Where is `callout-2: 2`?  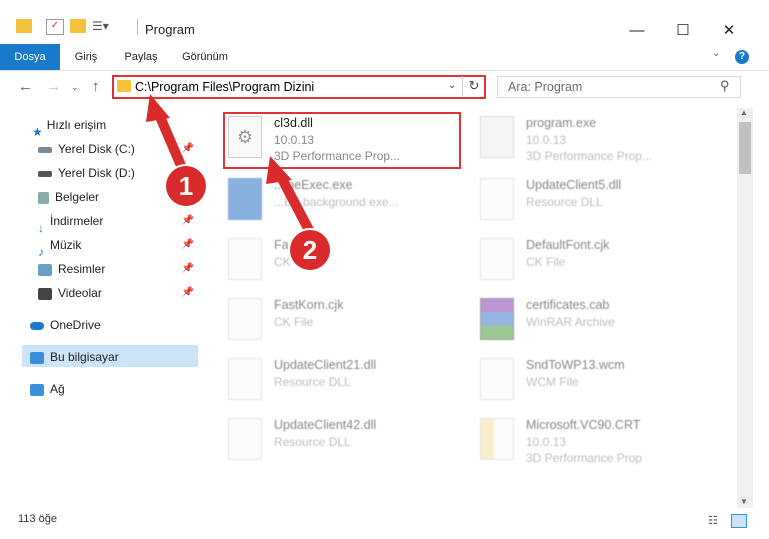
callout-2: 2 is located at coordinates (310, 250).